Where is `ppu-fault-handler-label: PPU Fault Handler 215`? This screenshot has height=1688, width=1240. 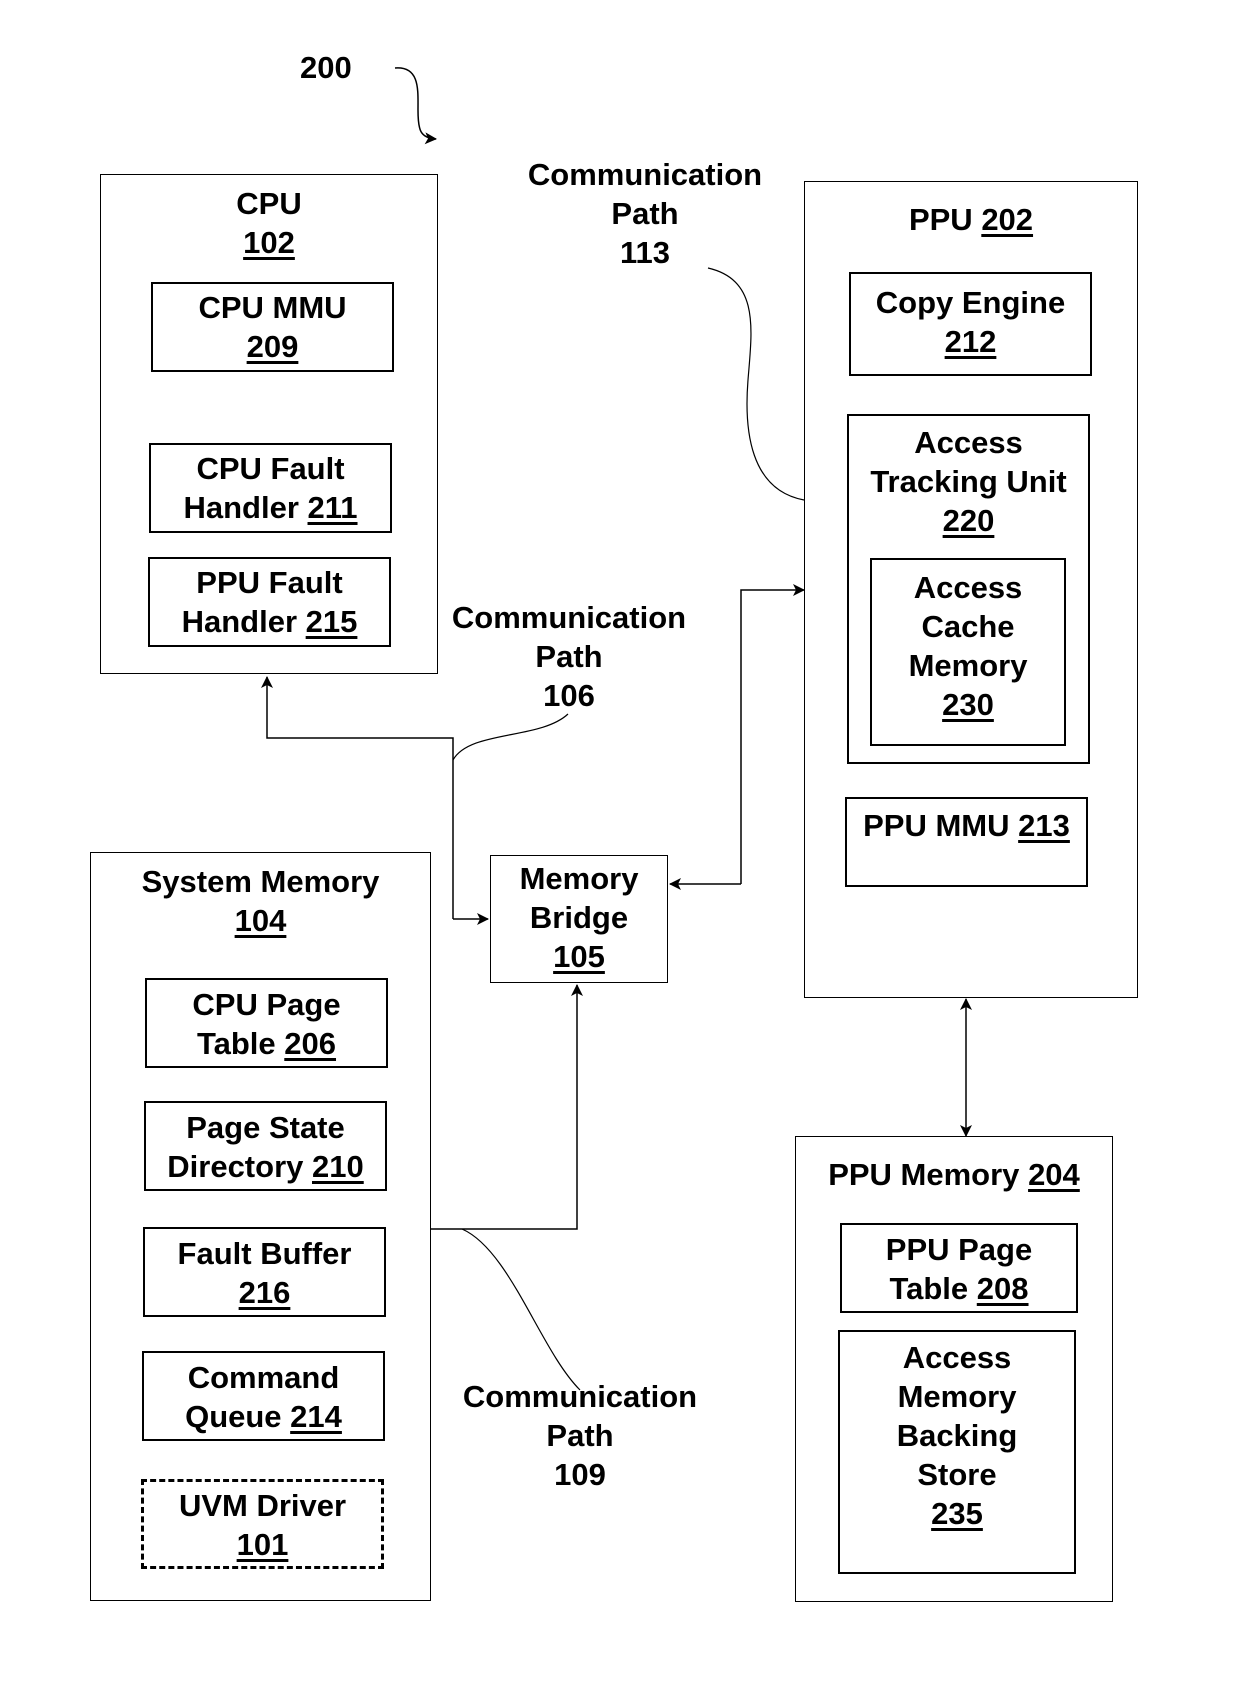
ppu-fault-handler-label: PPU Fault Handler 215 is located at coordinates (269, 602).